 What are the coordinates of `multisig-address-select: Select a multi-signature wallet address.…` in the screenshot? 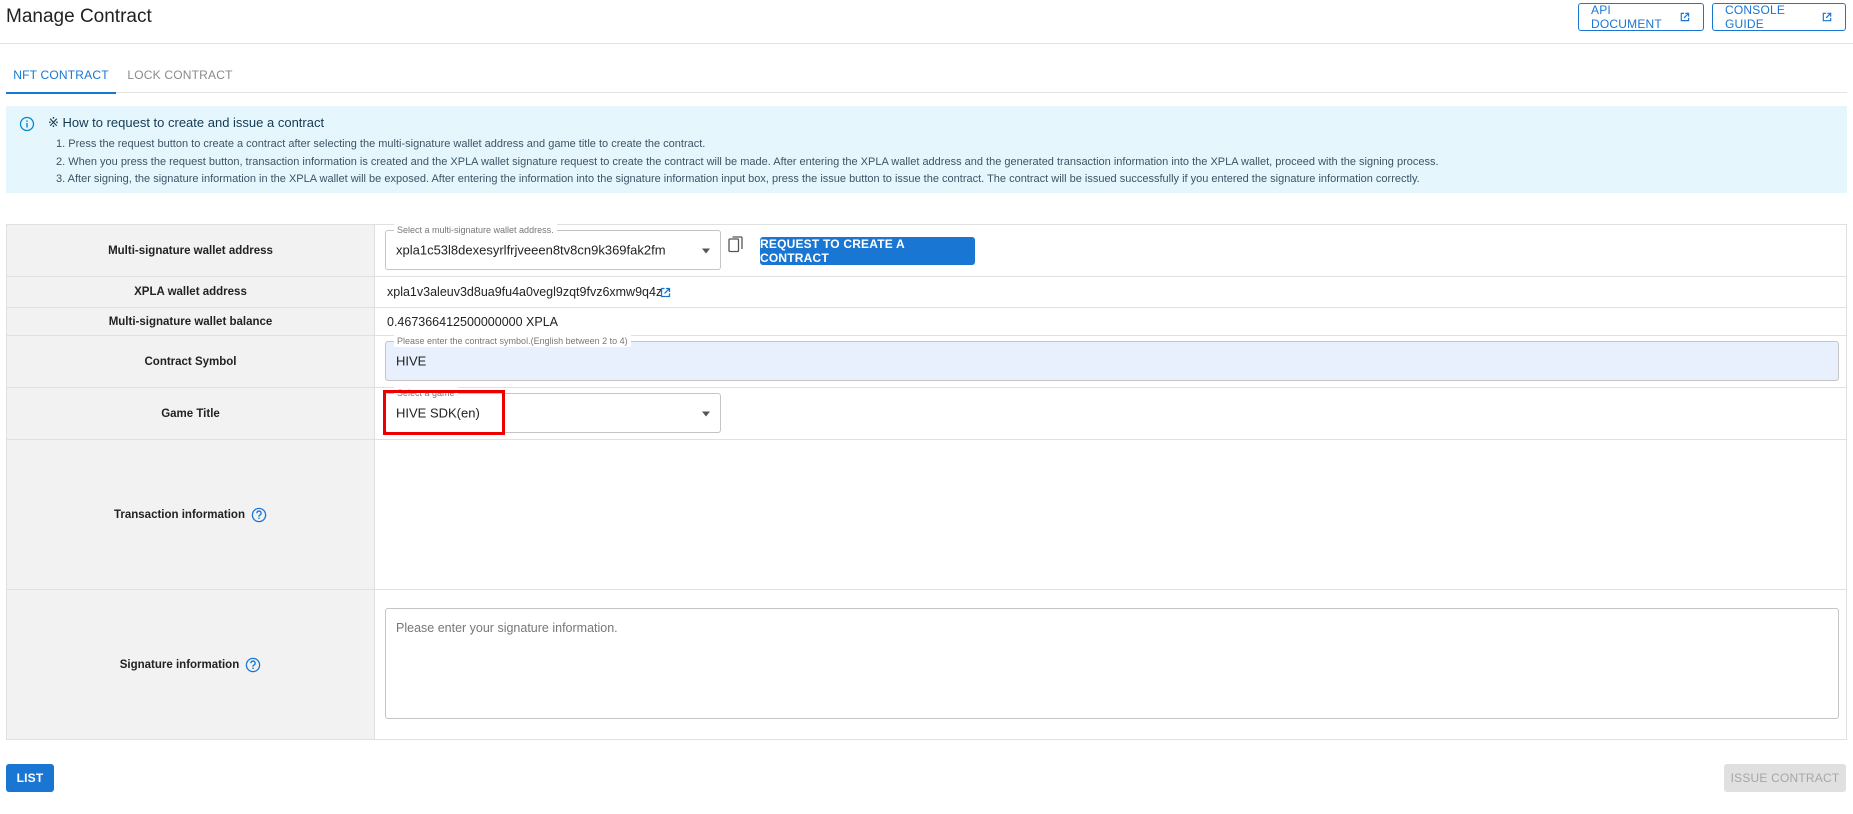 It's located at (553, 247).